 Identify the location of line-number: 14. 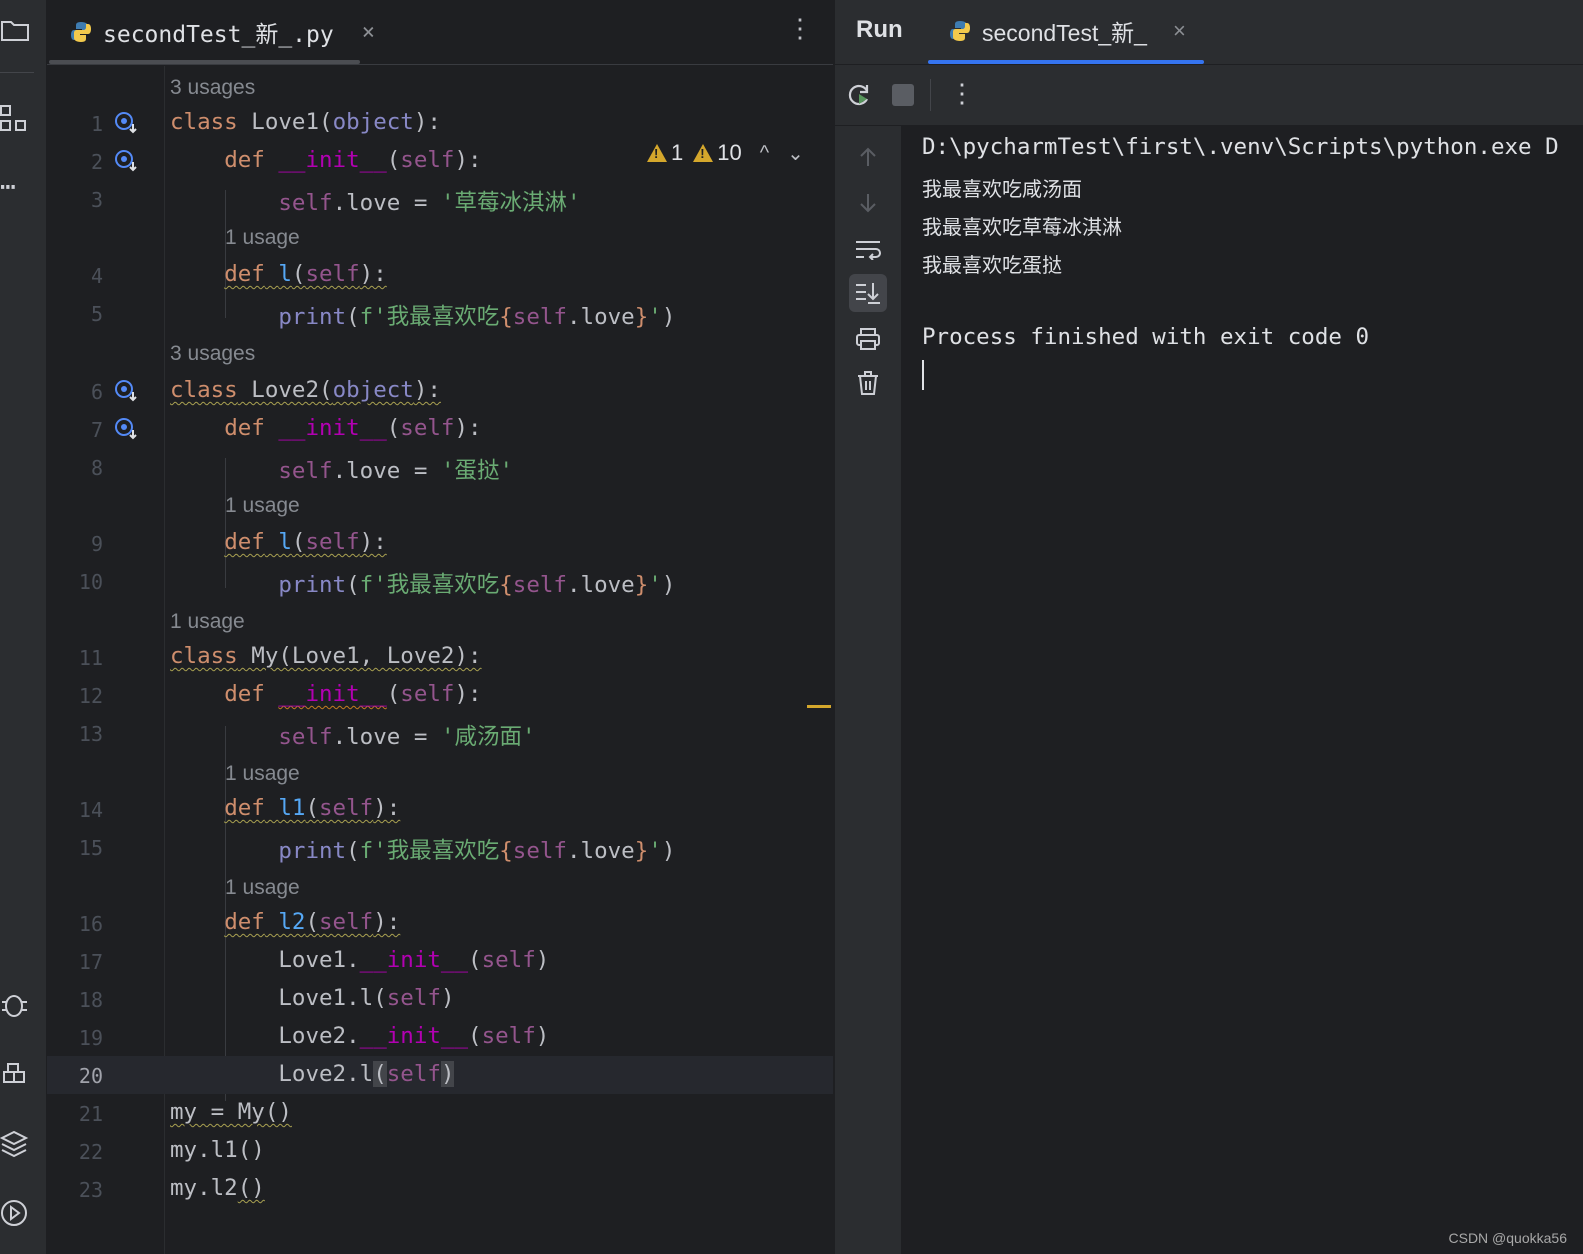
(90, 810).